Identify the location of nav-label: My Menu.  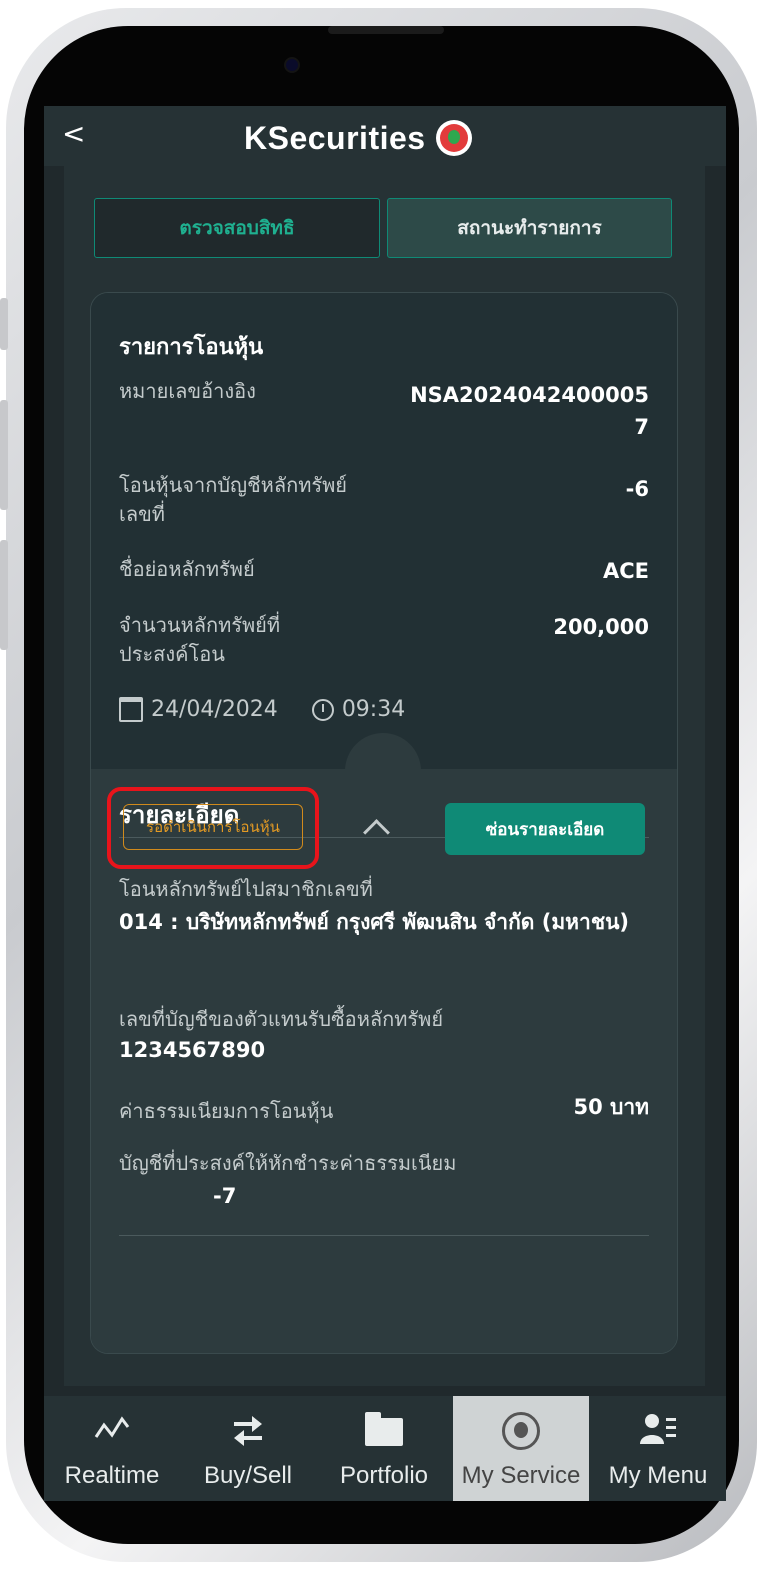
(658, 1475).